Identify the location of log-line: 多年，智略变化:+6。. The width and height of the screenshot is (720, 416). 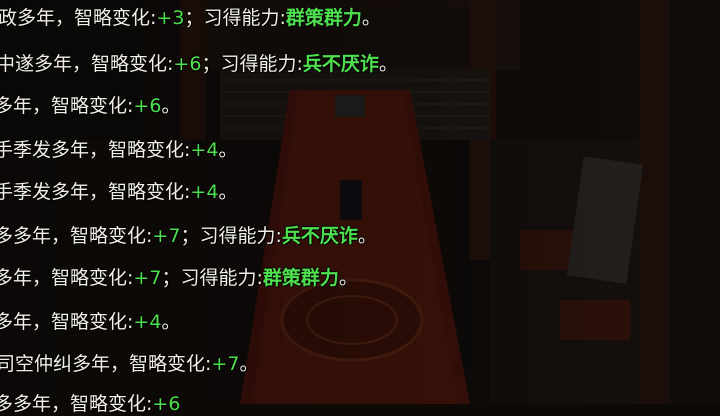
(90, 106).